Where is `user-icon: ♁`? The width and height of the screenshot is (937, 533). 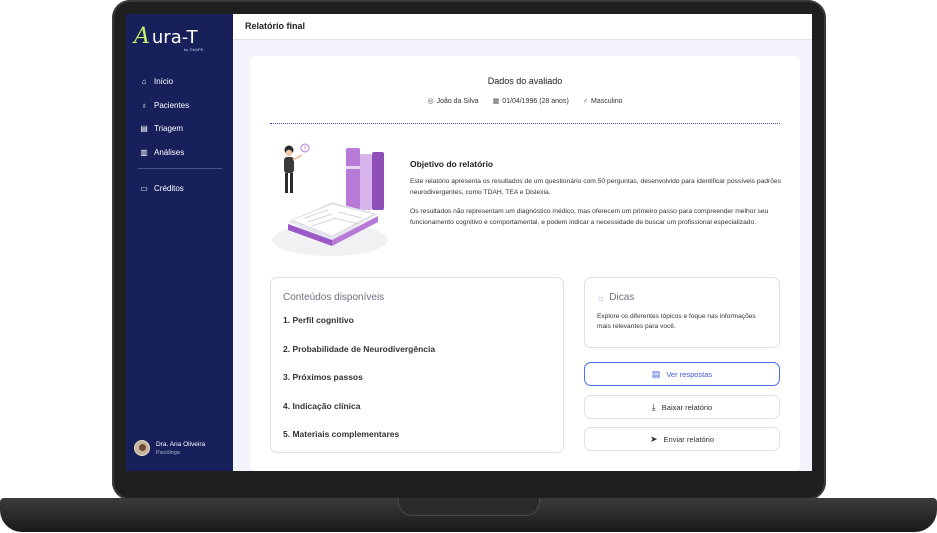 user-icon: ♁ is located at coordinates (144, 105).